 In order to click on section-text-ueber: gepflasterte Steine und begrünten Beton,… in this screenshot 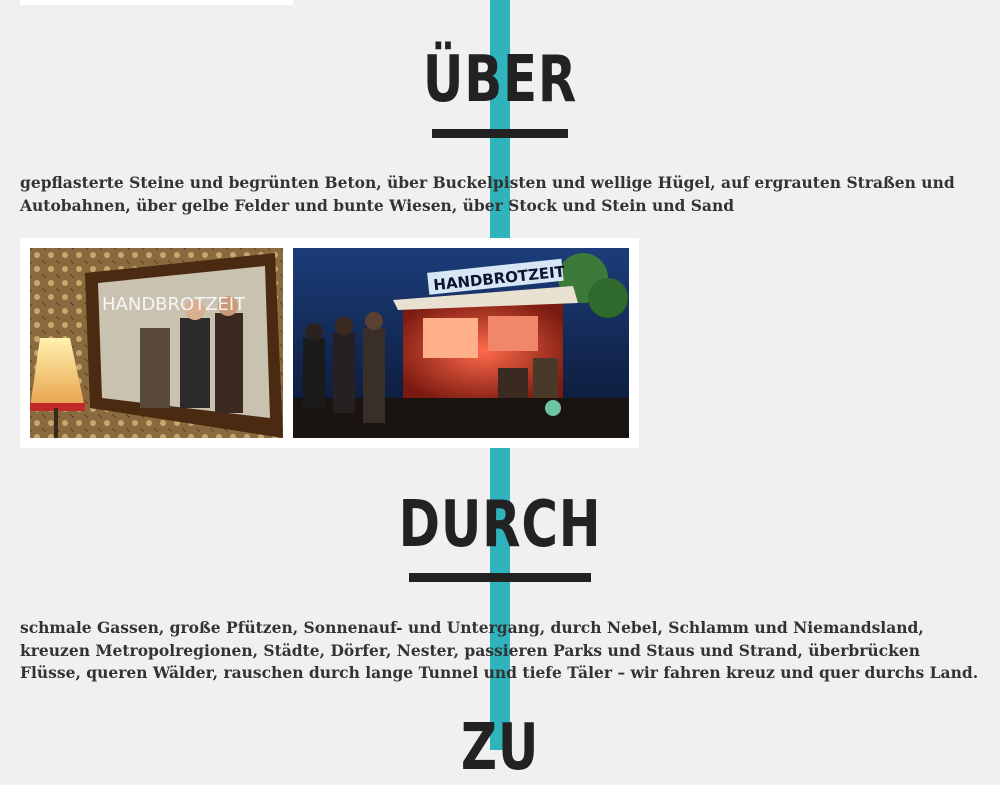, I will do `click(487, 194)`.